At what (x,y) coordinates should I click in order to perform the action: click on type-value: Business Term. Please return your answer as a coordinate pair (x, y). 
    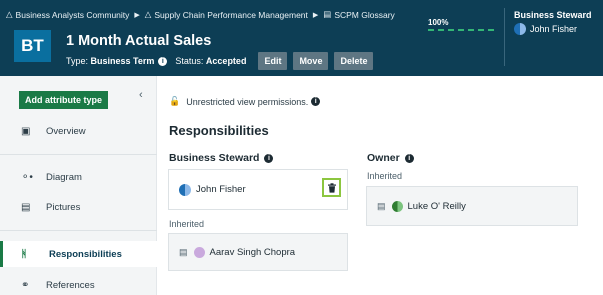
    Looking at the image, I should click on (123, 61).